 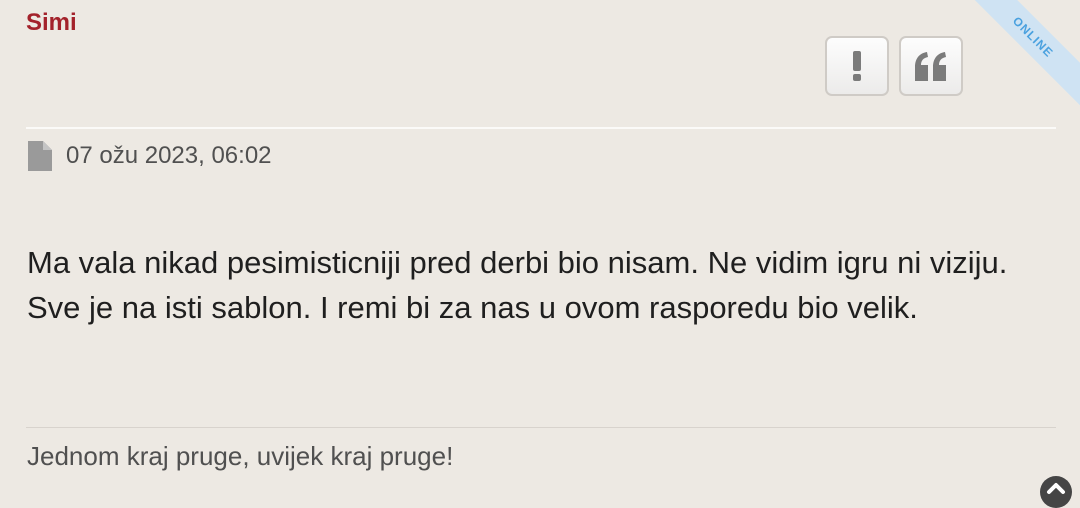 What do you see at coordinates (541, 427) in the screenshot?
I see `signature-divider` at bounding box center [541, 427].